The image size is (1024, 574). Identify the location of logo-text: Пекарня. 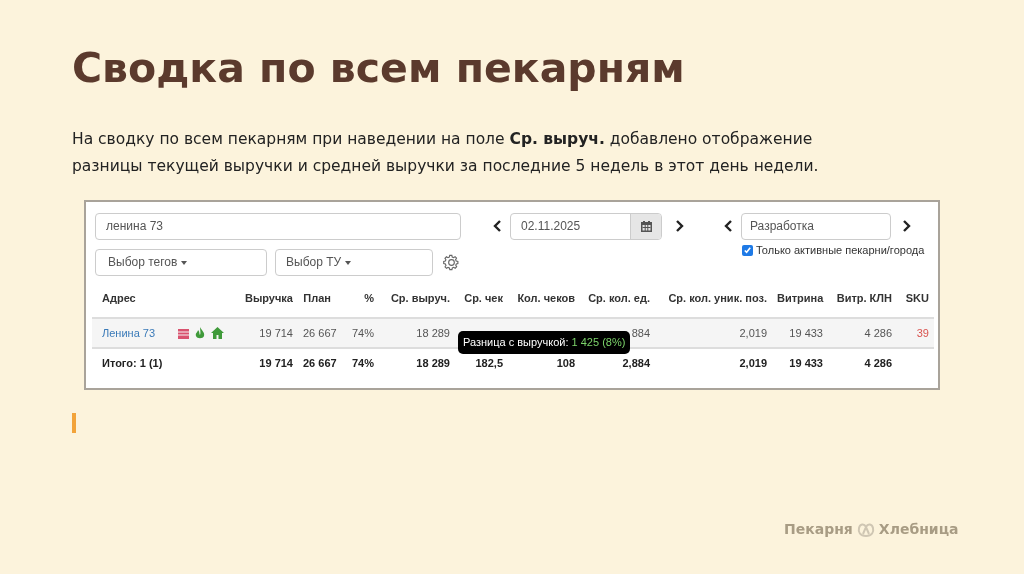
(818, 529).